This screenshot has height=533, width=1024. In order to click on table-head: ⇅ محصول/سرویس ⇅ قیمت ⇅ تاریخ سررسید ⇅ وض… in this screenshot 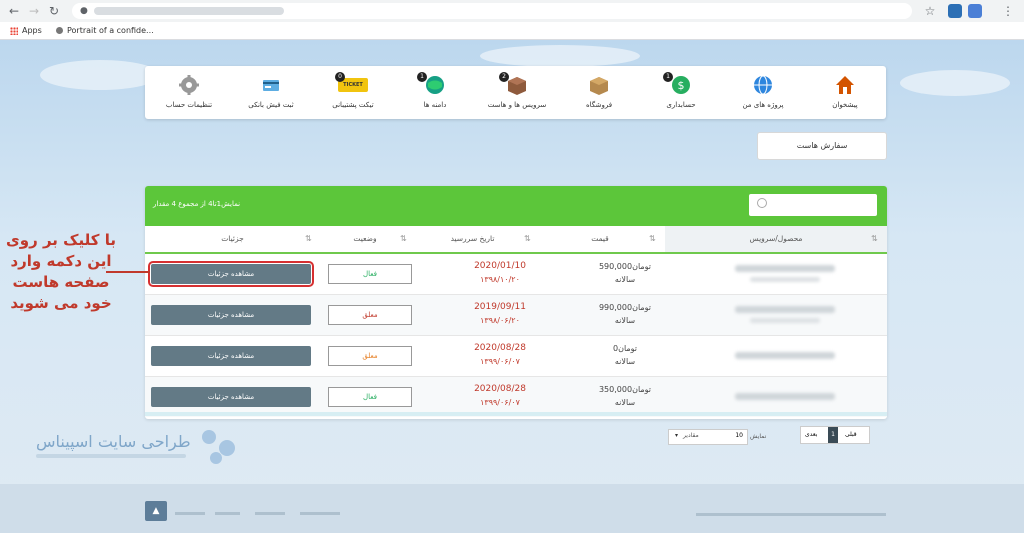, I will do `click(516, 240)`.